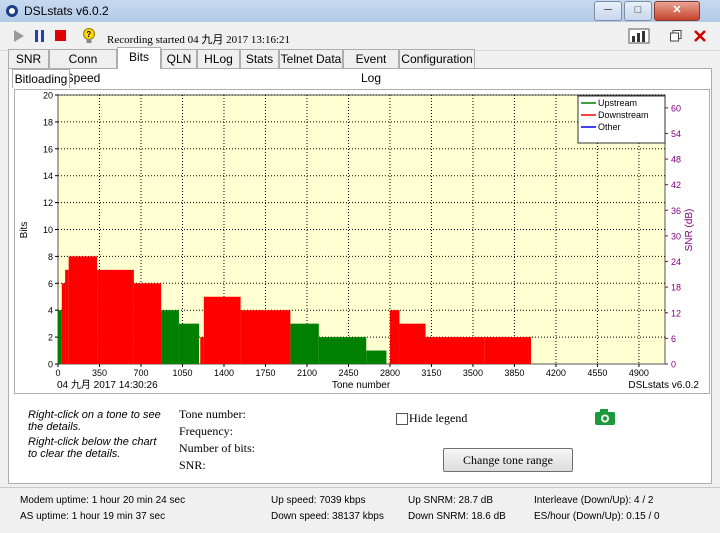  I want to click on help-bulb-icon: ?, so click(89, 36).